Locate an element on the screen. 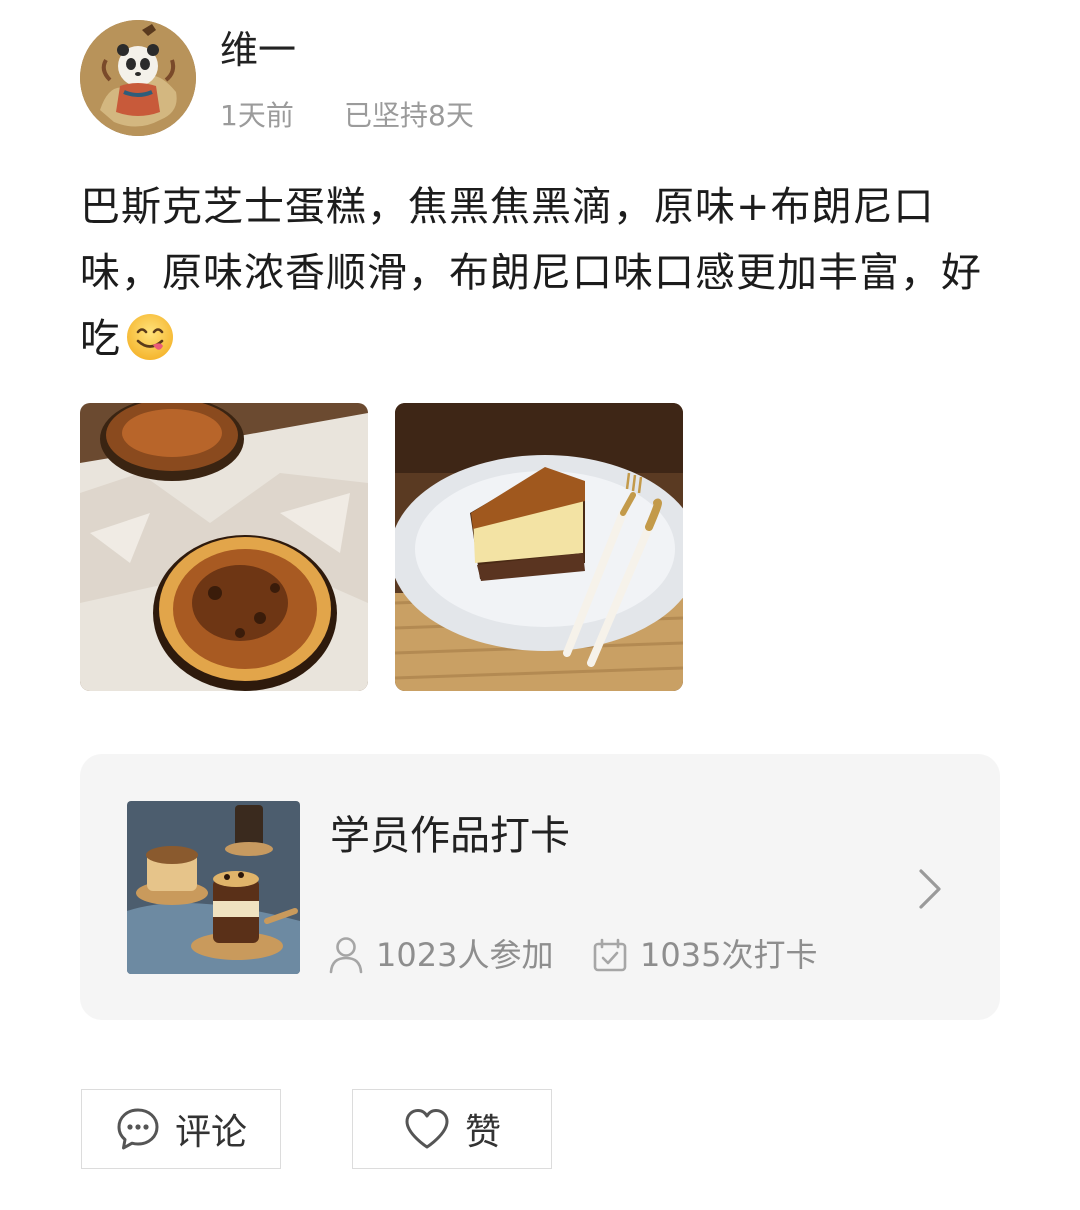 The image size is (1080, 1210). avatar is located at coordinates (138, 78).